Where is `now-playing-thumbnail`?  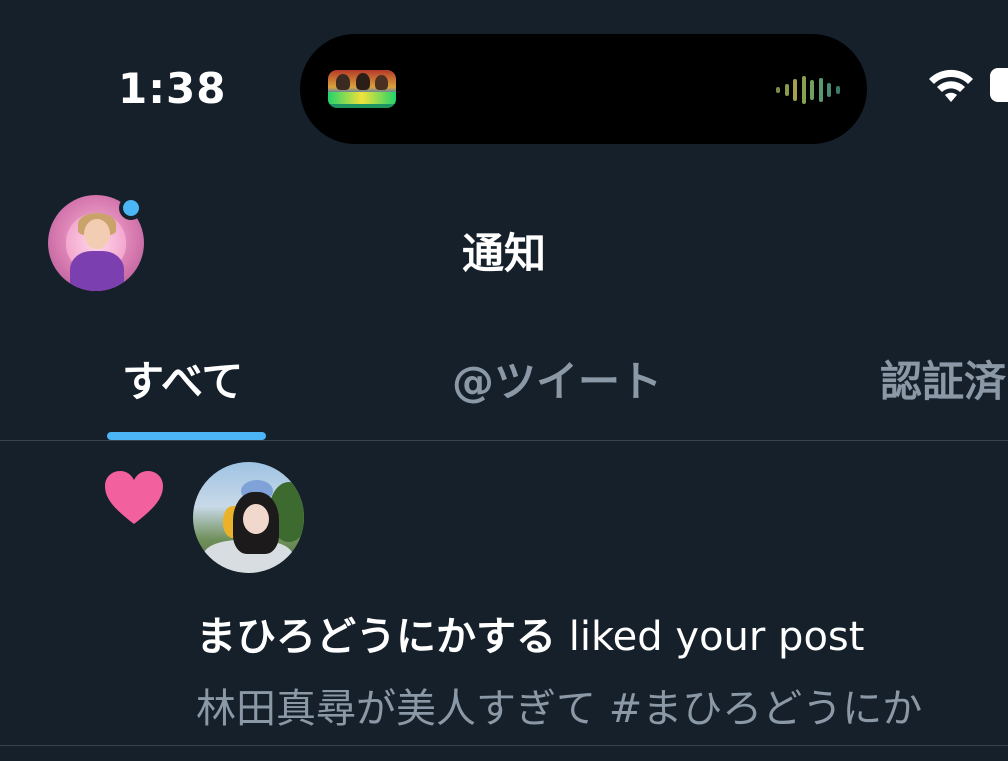
now-playing-thumbnail is located at coordinates (362, 89).